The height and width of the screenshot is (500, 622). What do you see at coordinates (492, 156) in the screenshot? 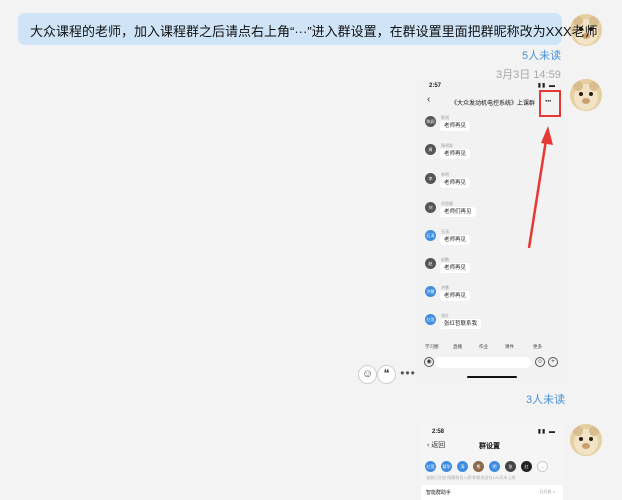
I see `list-item: 周 周润发 老师再见` at bounding box center [492, 156].